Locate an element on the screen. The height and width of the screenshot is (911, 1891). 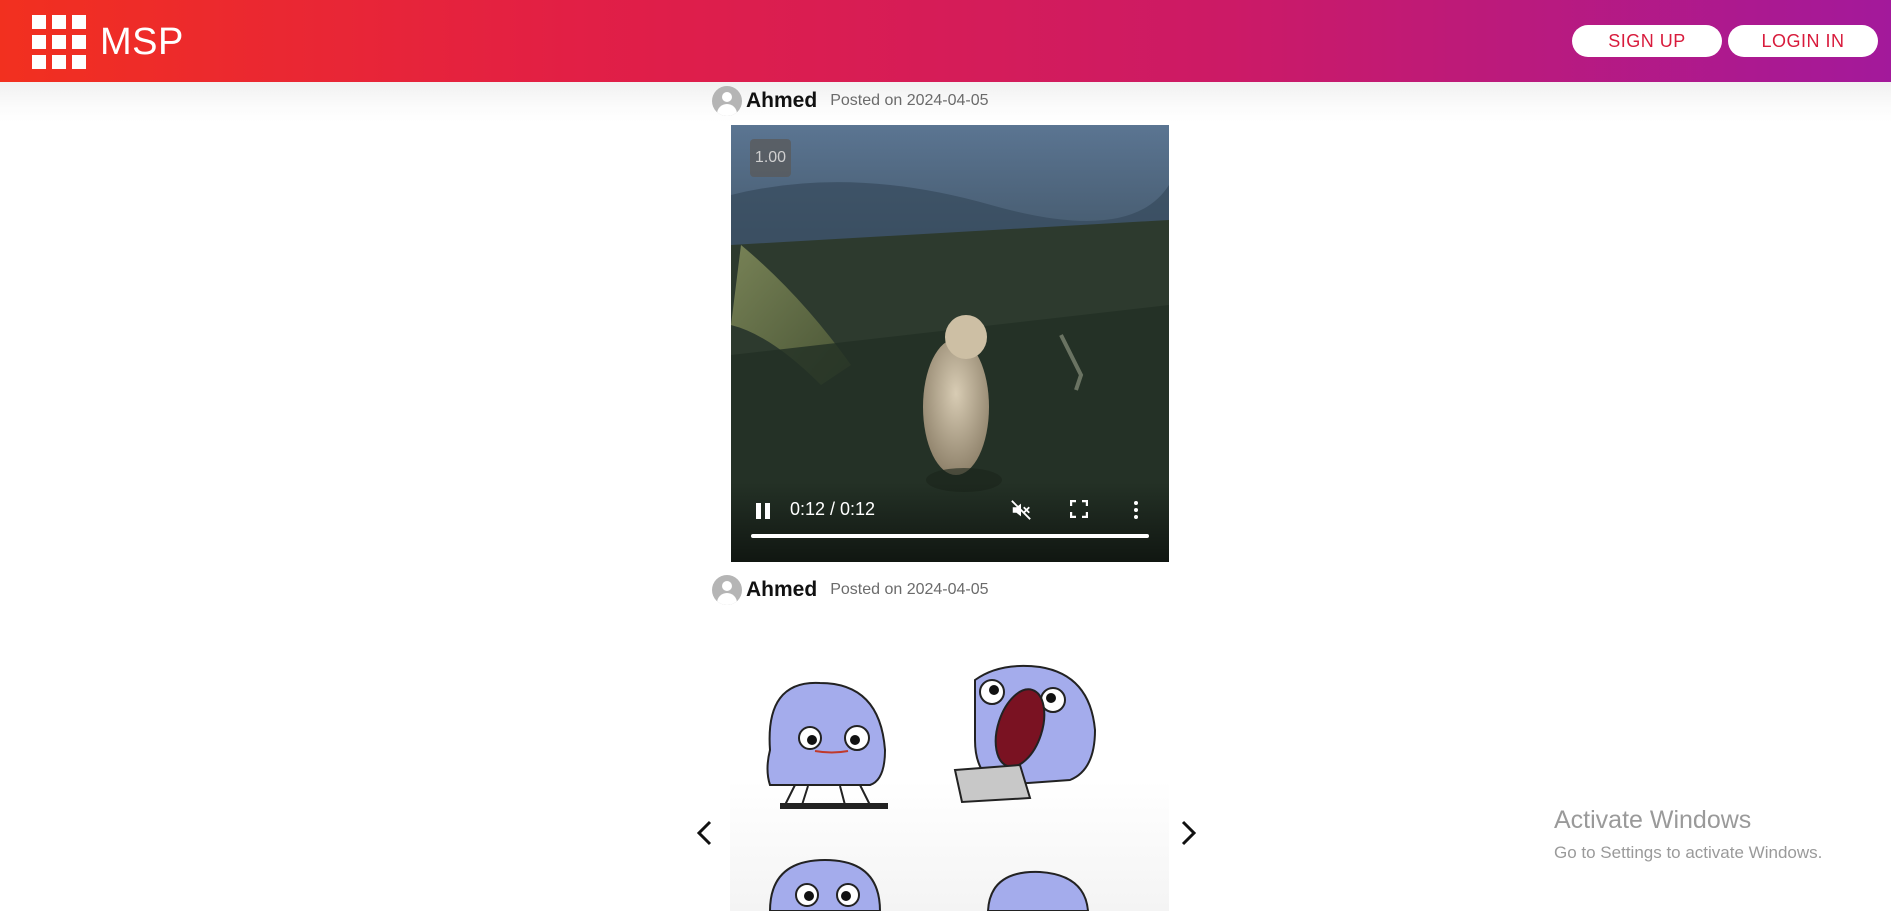
chevron-left-icon is located at coordinates (705, 833).